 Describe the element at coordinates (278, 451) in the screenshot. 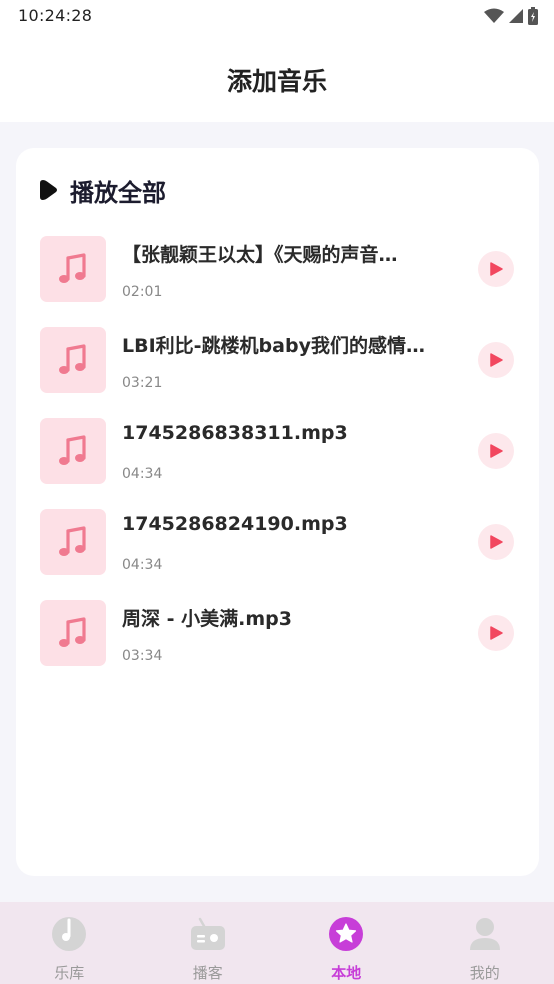

I see `track-item: 1745286838311.mp3 04:34` at that location.